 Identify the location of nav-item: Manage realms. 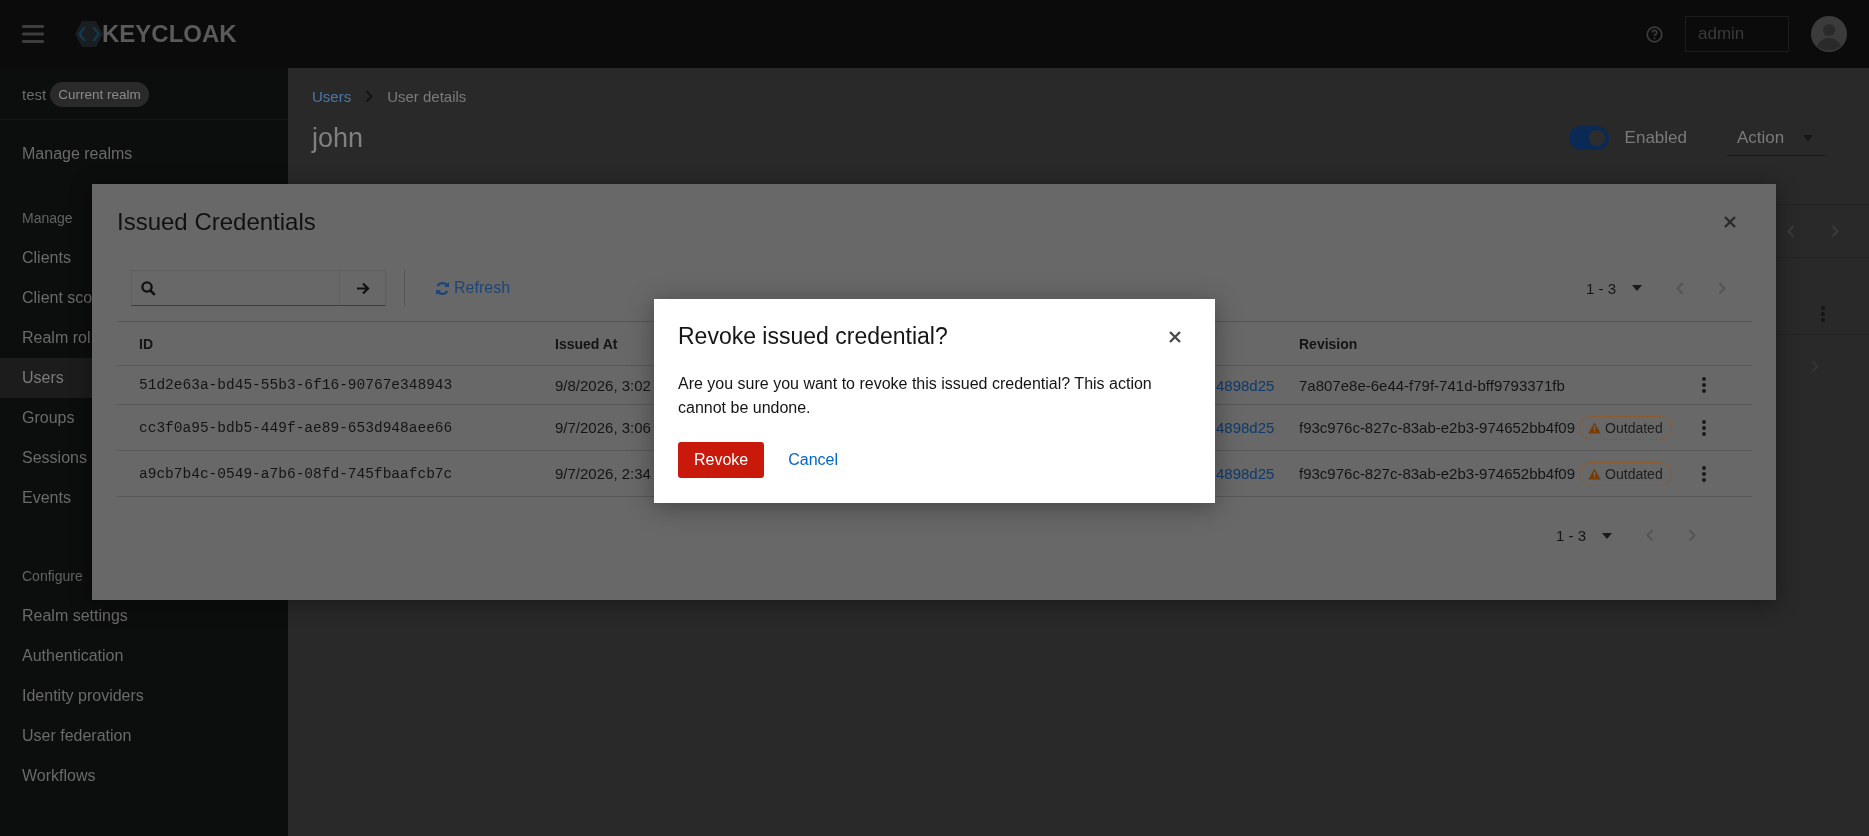
(144, 154).